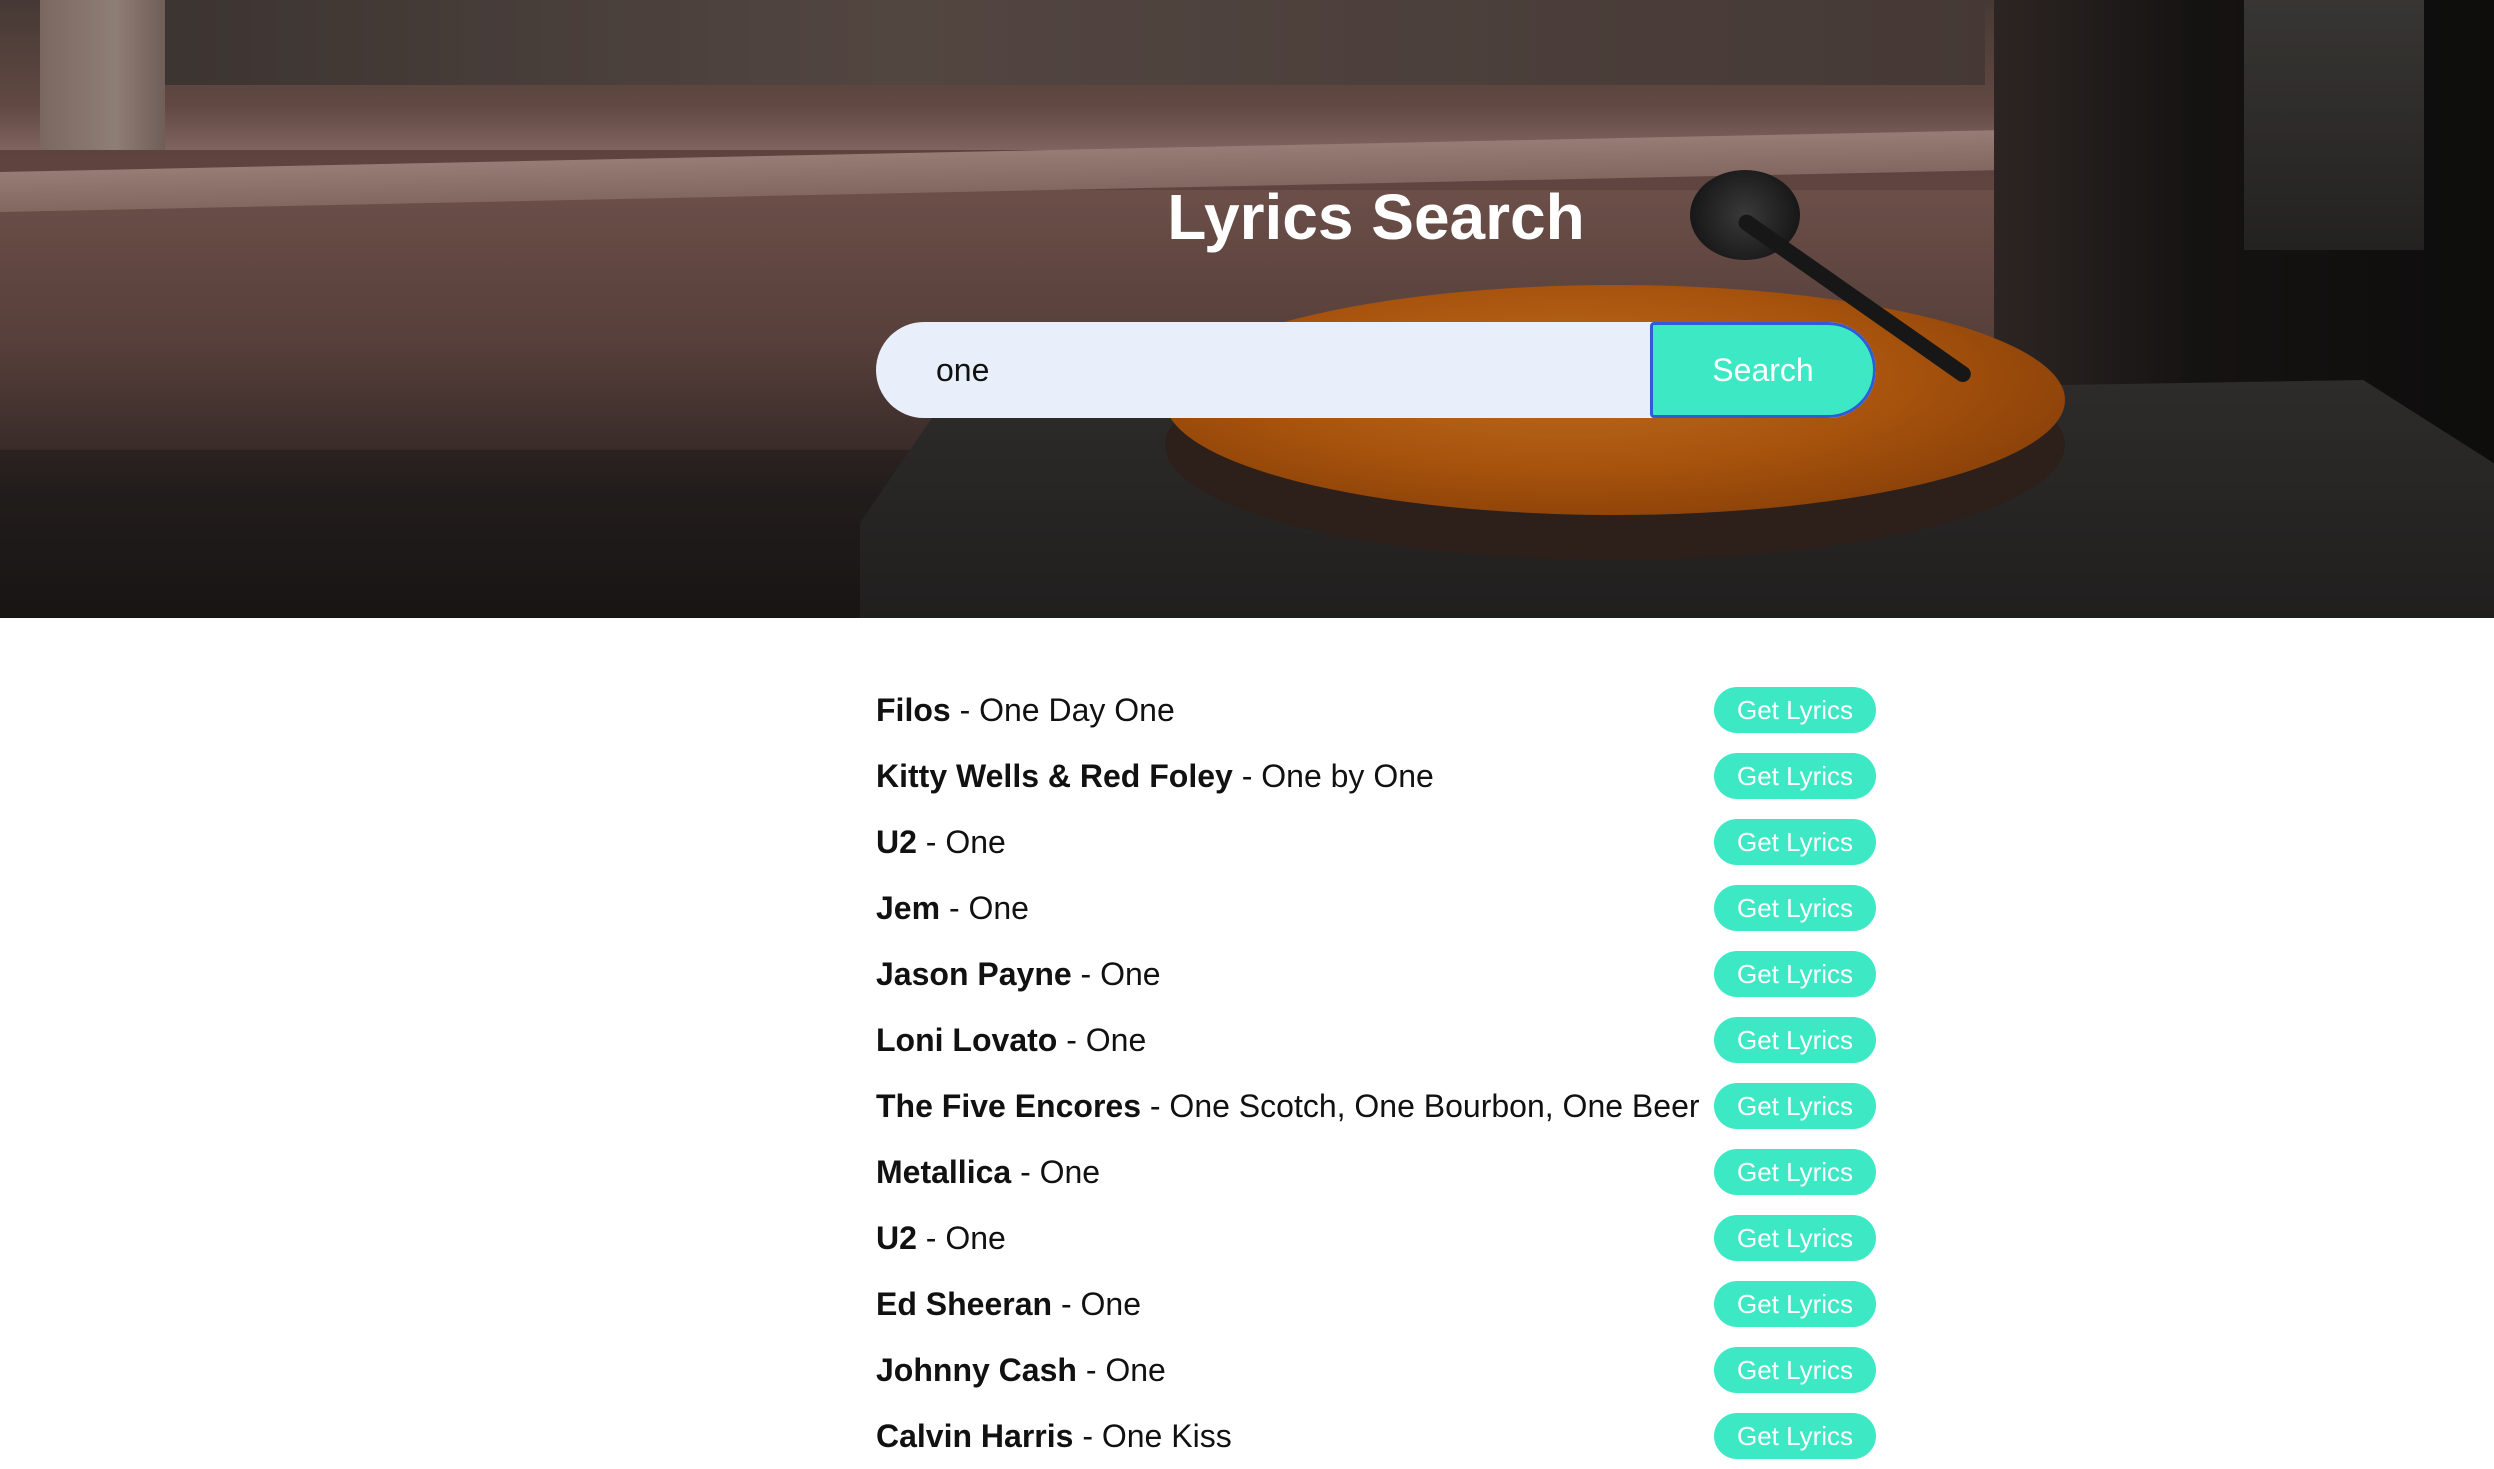 The image size is (2494, 1469). I want to click on result-text: Johnny Cash - One, so click(1021, 1370).